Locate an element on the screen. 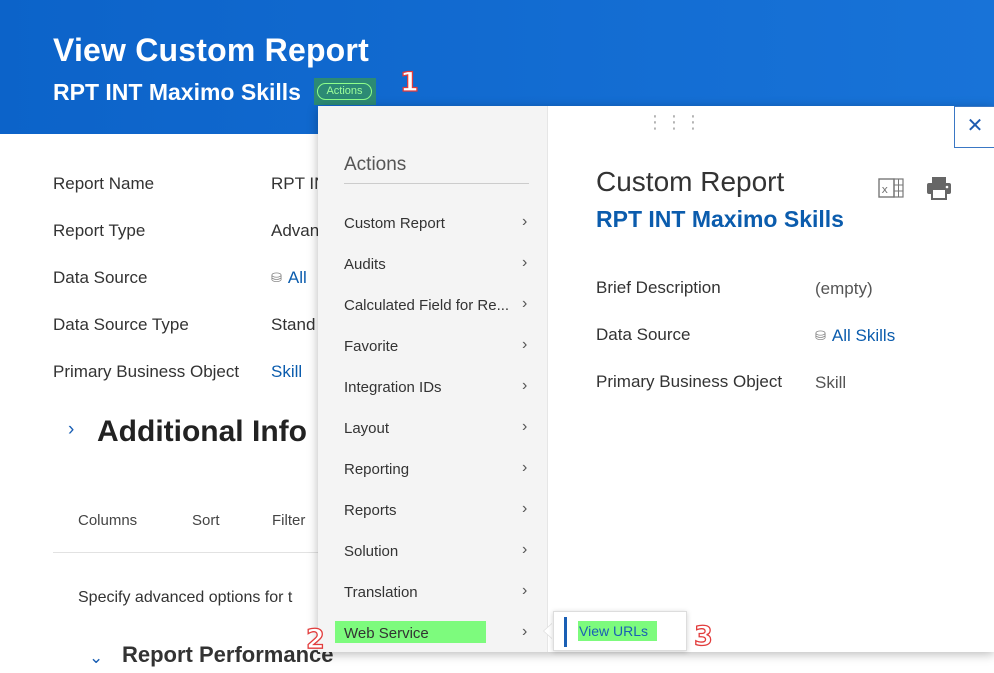 This screenshot has width=994, height=673. menu-item-layout: Layout › is located at coordinates (433, 428).